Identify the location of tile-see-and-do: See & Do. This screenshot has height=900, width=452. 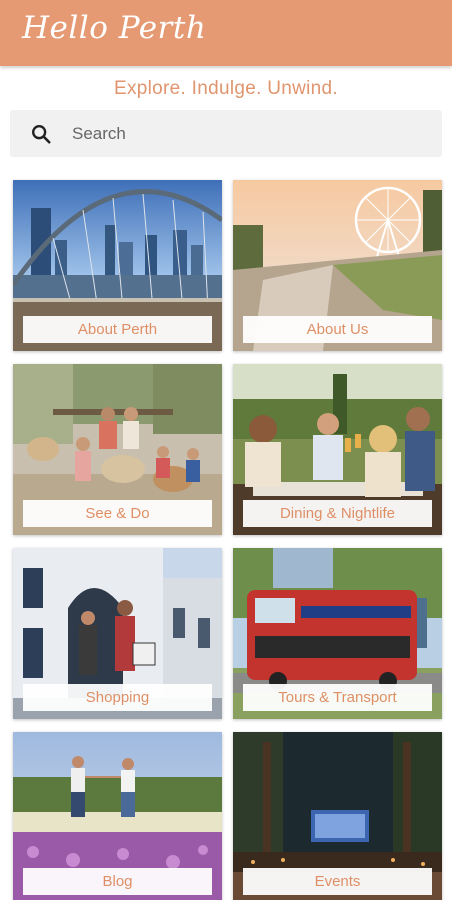
(117, 449).